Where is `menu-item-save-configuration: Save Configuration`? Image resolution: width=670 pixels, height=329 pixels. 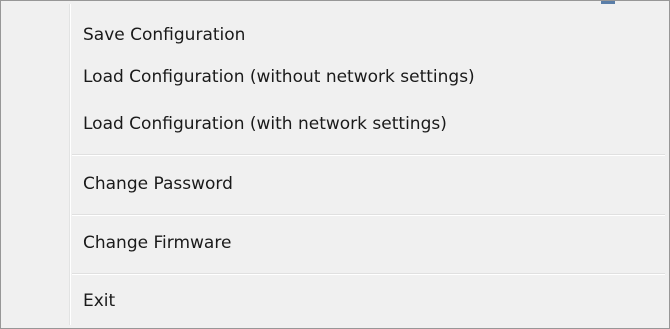
menu-item-save-configuration: Save Configuration is located at coordinates (335, 35).